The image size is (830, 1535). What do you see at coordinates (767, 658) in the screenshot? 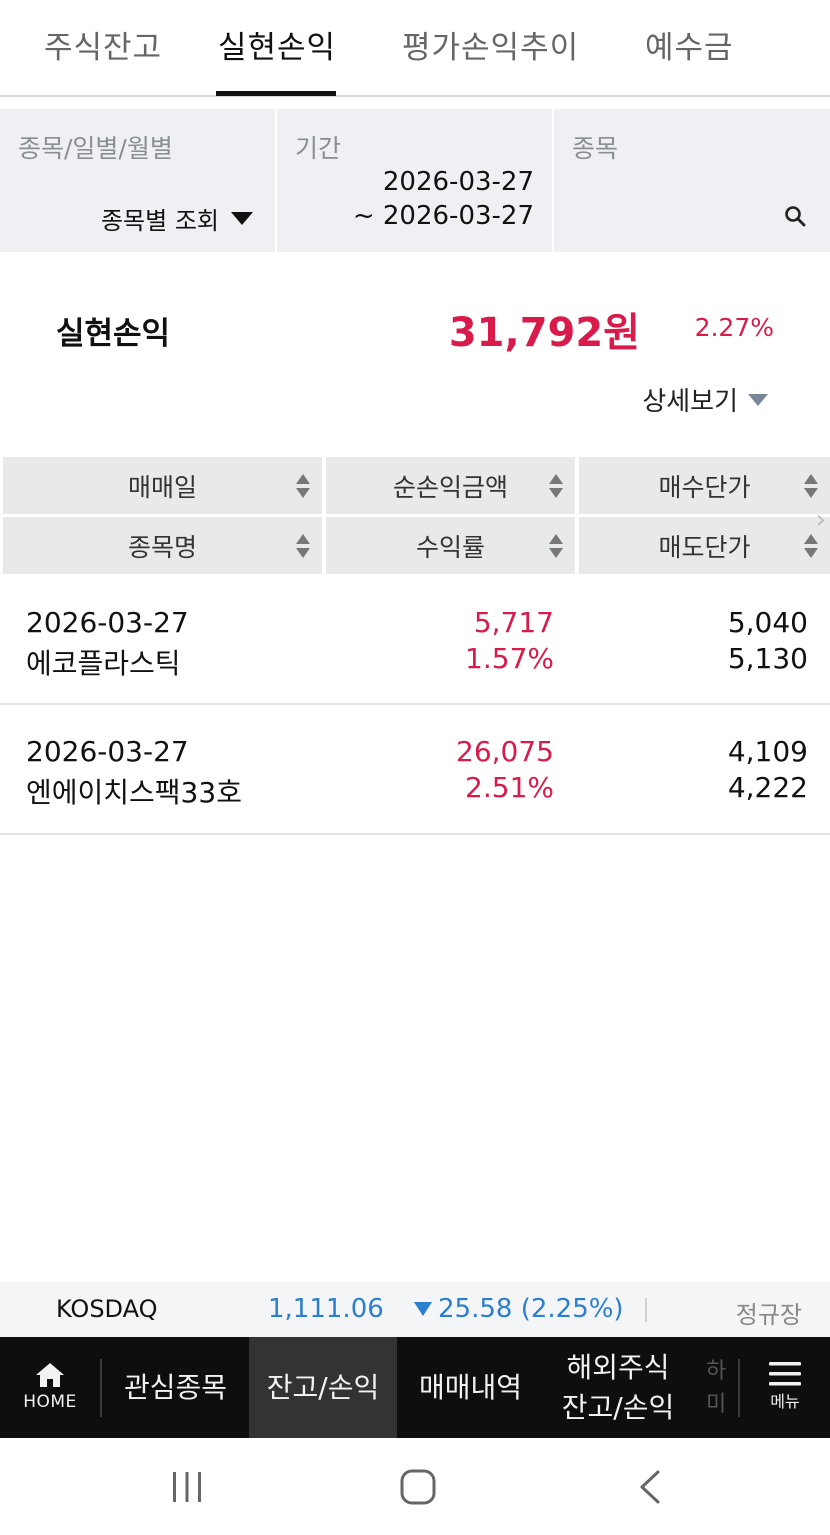
I see `row-sell-price: 5,130` at bounding box center [767, 658].